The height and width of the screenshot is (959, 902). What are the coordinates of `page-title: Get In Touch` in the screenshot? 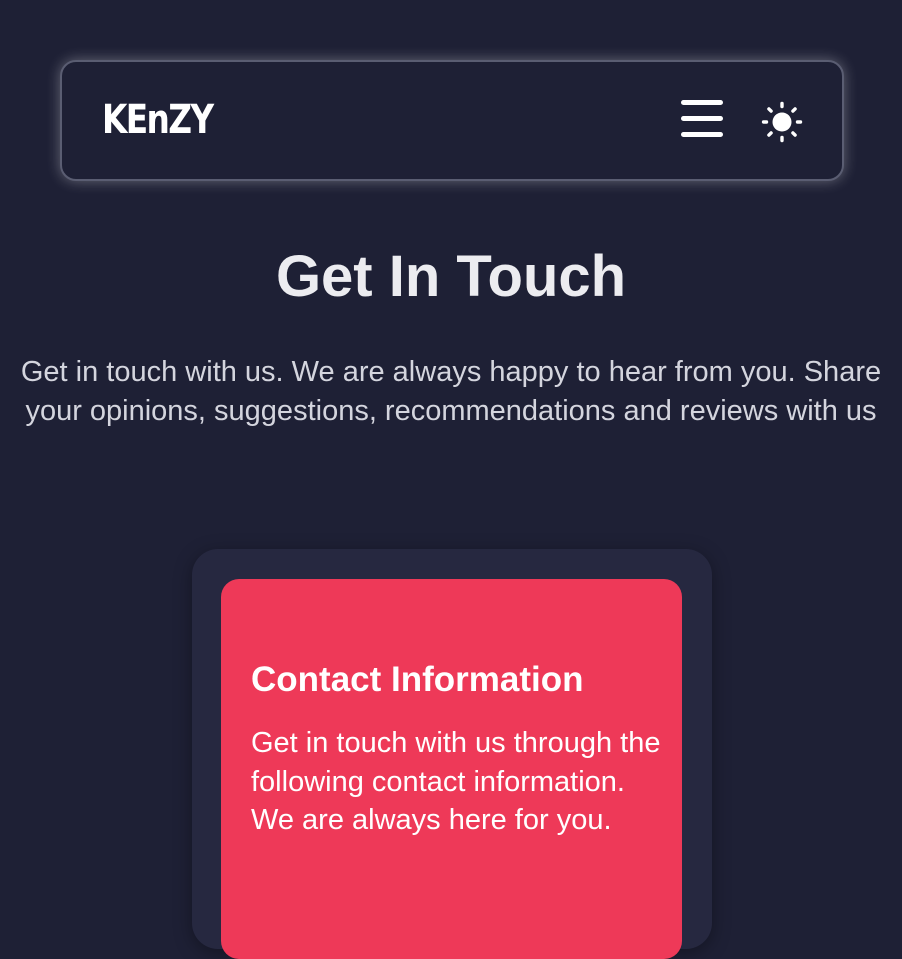 It's located at (451, 276).